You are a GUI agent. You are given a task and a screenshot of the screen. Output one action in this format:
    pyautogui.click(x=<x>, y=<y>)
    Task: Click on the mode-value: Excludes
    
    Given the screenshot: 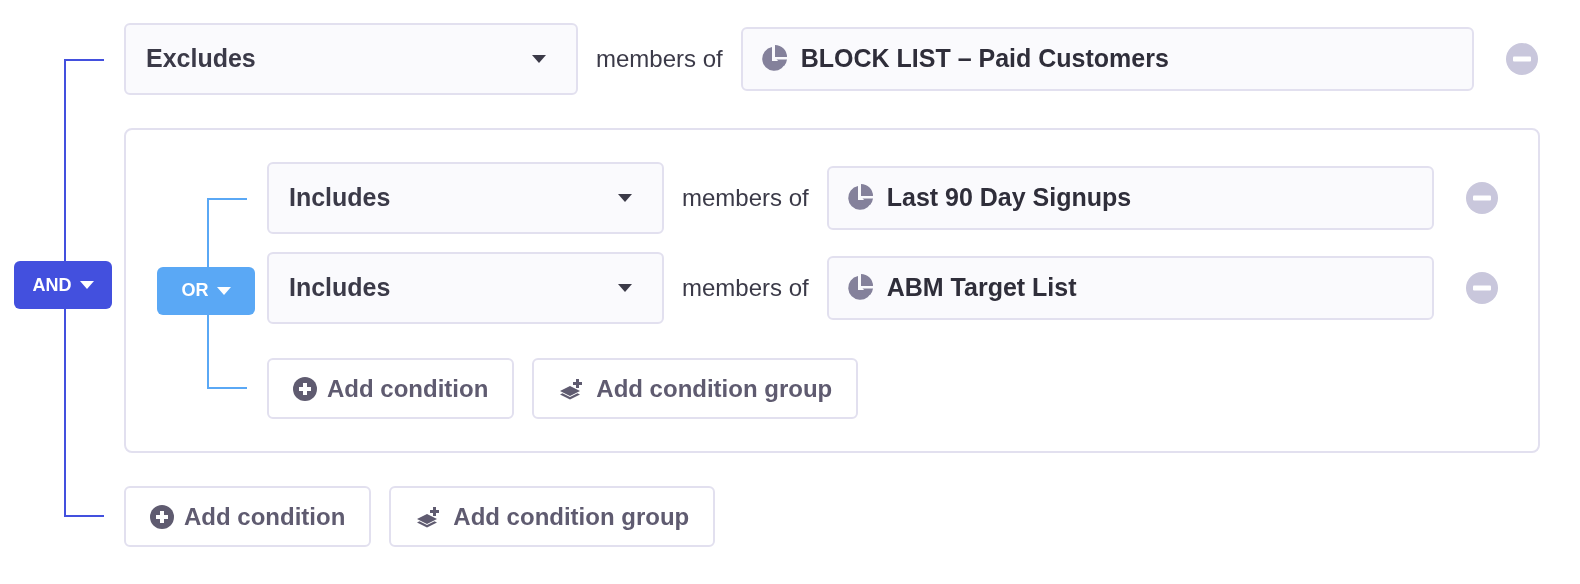 What is the action you would take?
    pyautogui.click(x=201, y=59)
    